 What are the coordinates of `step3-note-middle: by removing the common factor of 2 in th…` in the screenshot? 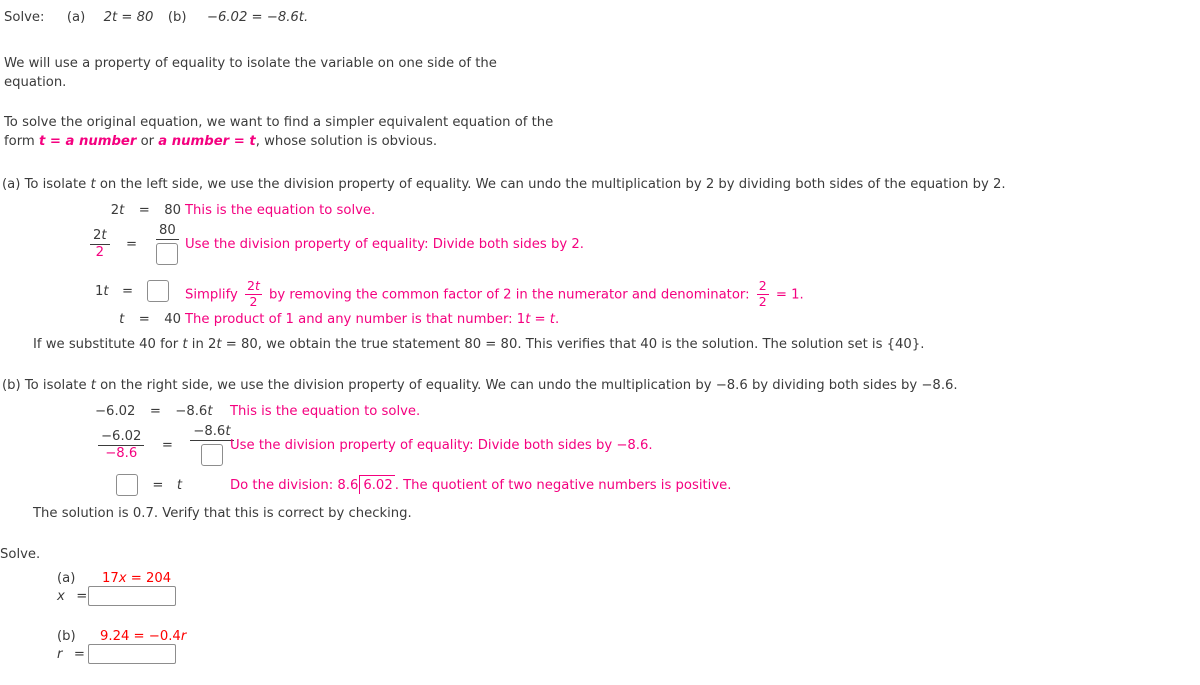 It's located at (509, 295).